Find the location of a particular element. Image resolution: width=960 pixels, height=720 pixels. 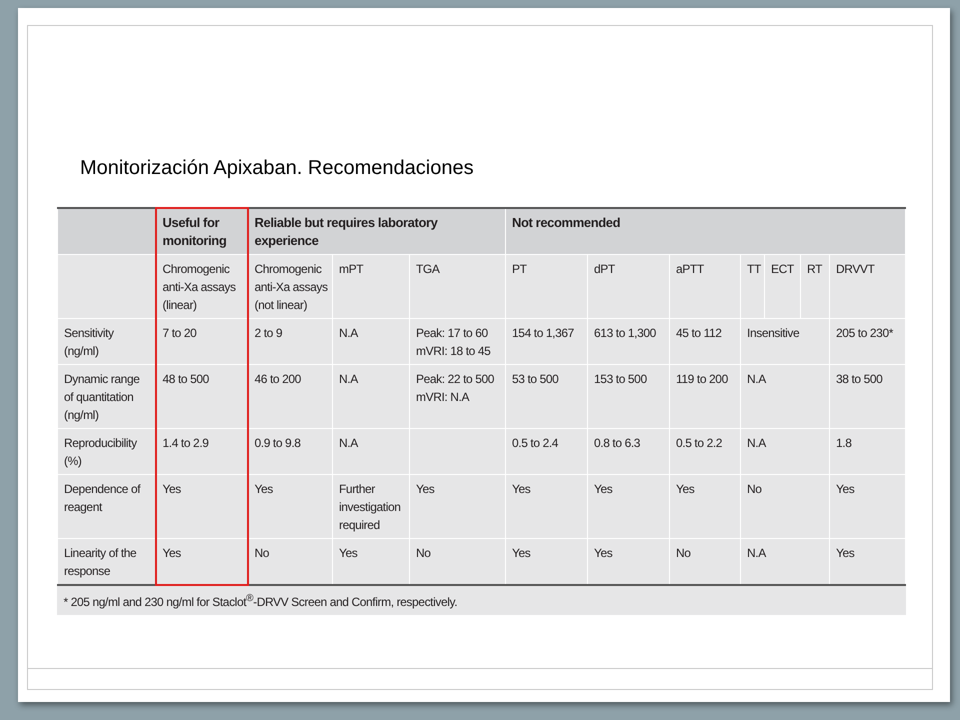

table-cell: 53 to 500 is located at coordinates (547, 396).